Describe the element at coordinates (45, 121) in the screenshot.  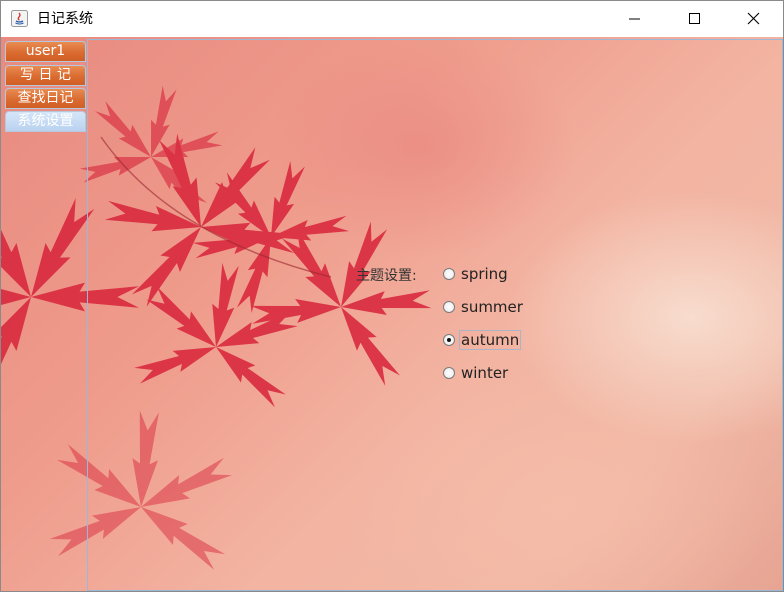
I see `tab-system-settings: 系统设置` at that location.